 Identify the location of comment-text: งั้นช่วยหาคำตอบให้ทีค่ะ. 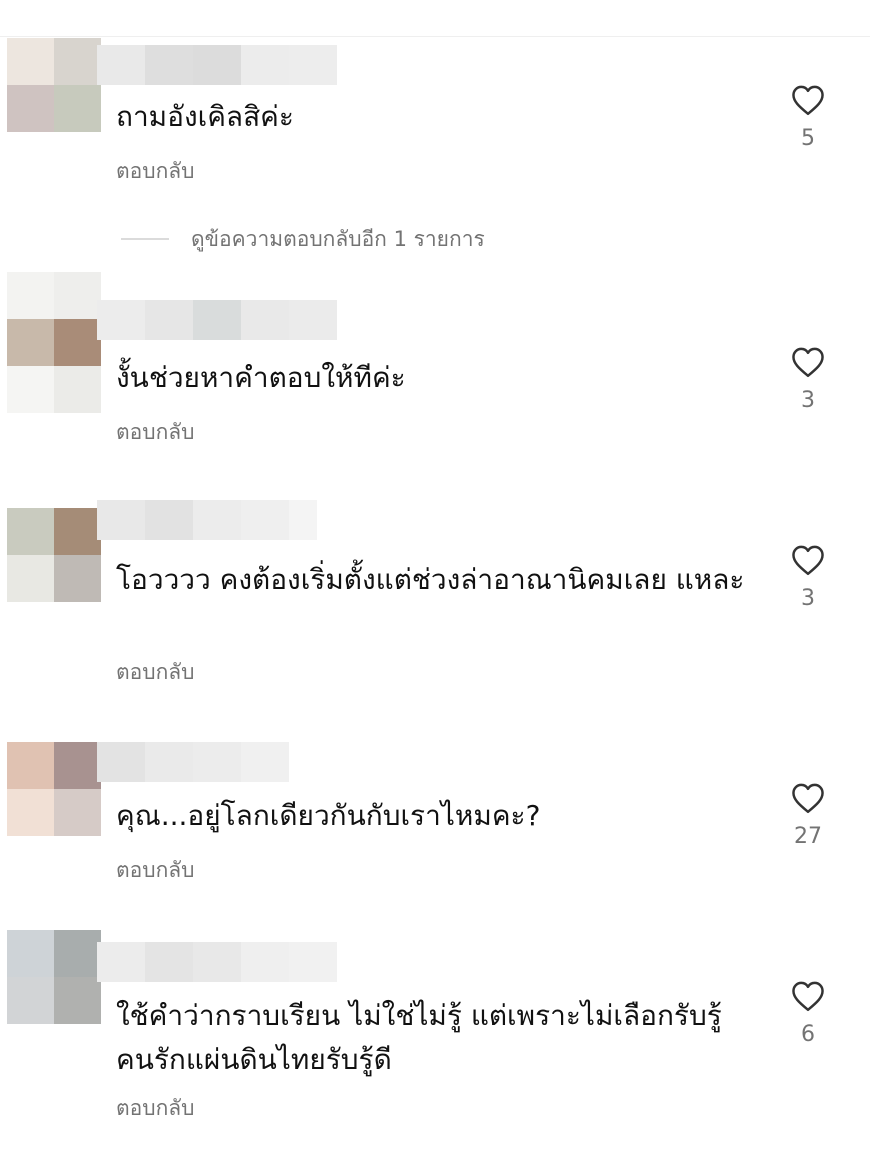
(261, 377).